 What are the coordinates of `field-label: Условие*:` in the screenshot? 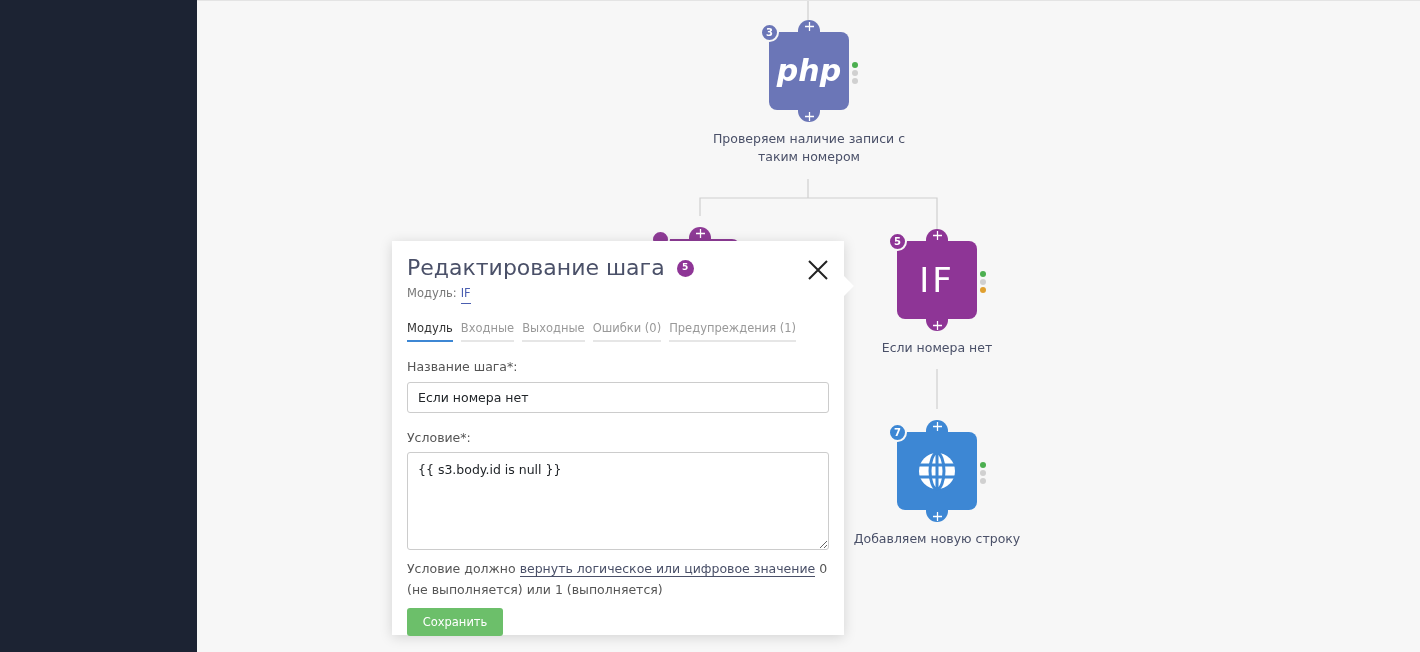 It's located at (439, 437).